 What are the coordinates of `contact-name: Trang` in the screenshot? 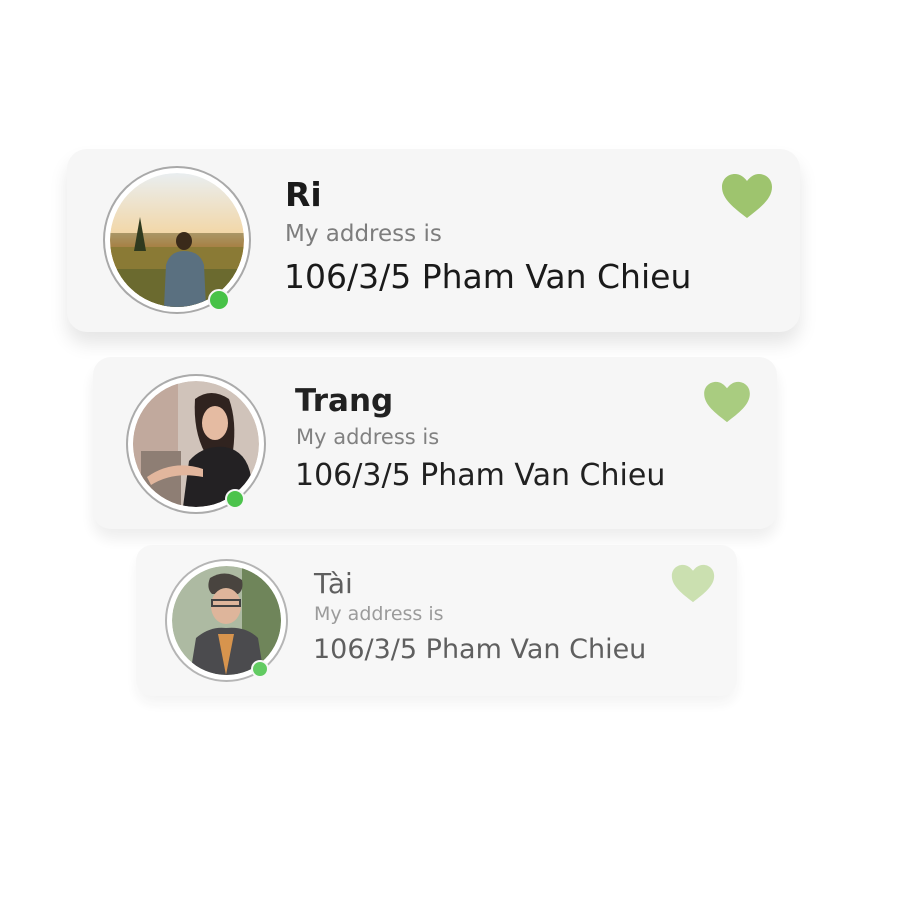 It's located at (344, 401).